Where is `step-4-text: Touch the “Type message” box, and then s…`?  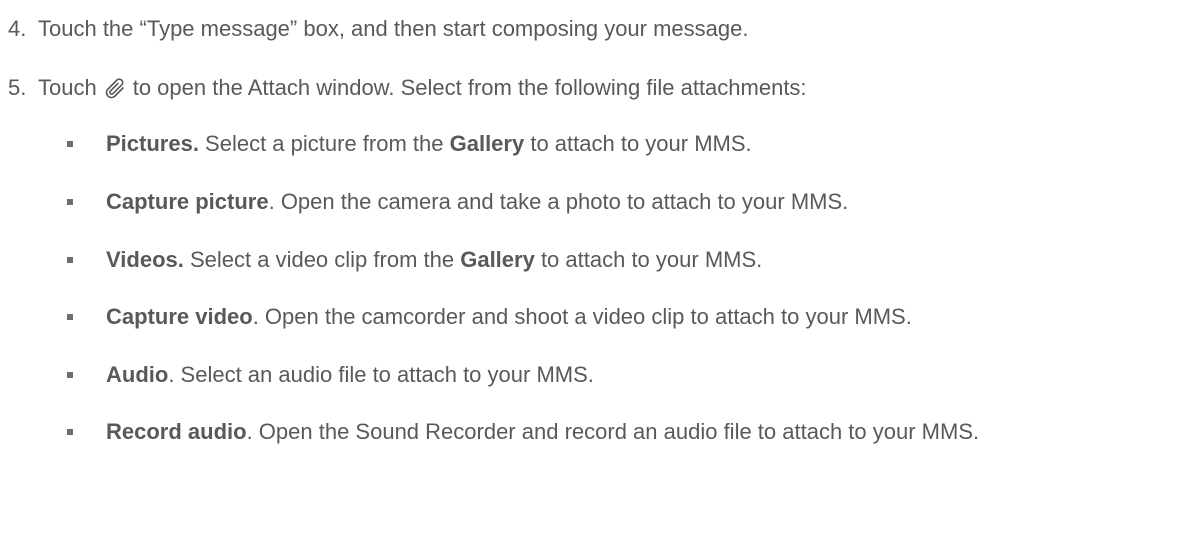
step-4-text: Touch the “Type message” box, and then s… is located at coordinates (393, 28).